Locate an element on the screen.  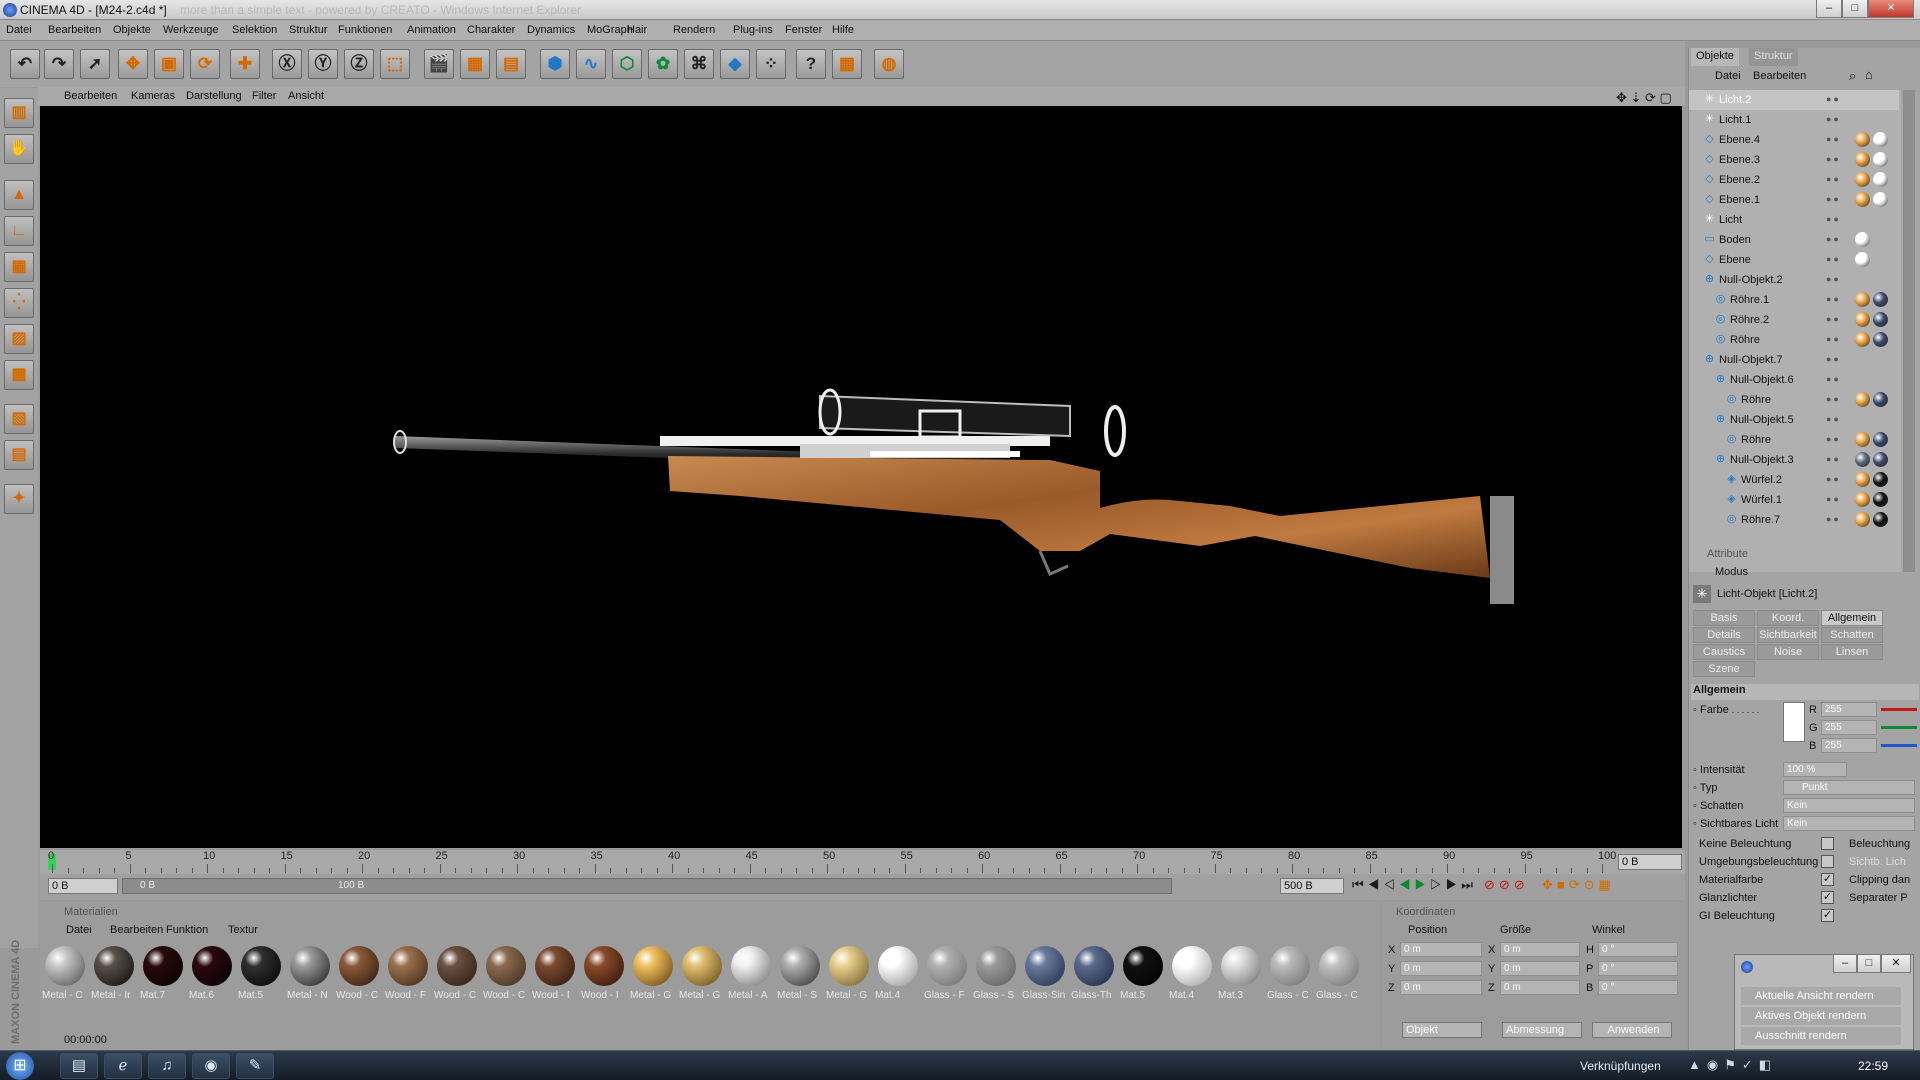
apply-button: Anwenden is located at coordinates (1632, 1030).